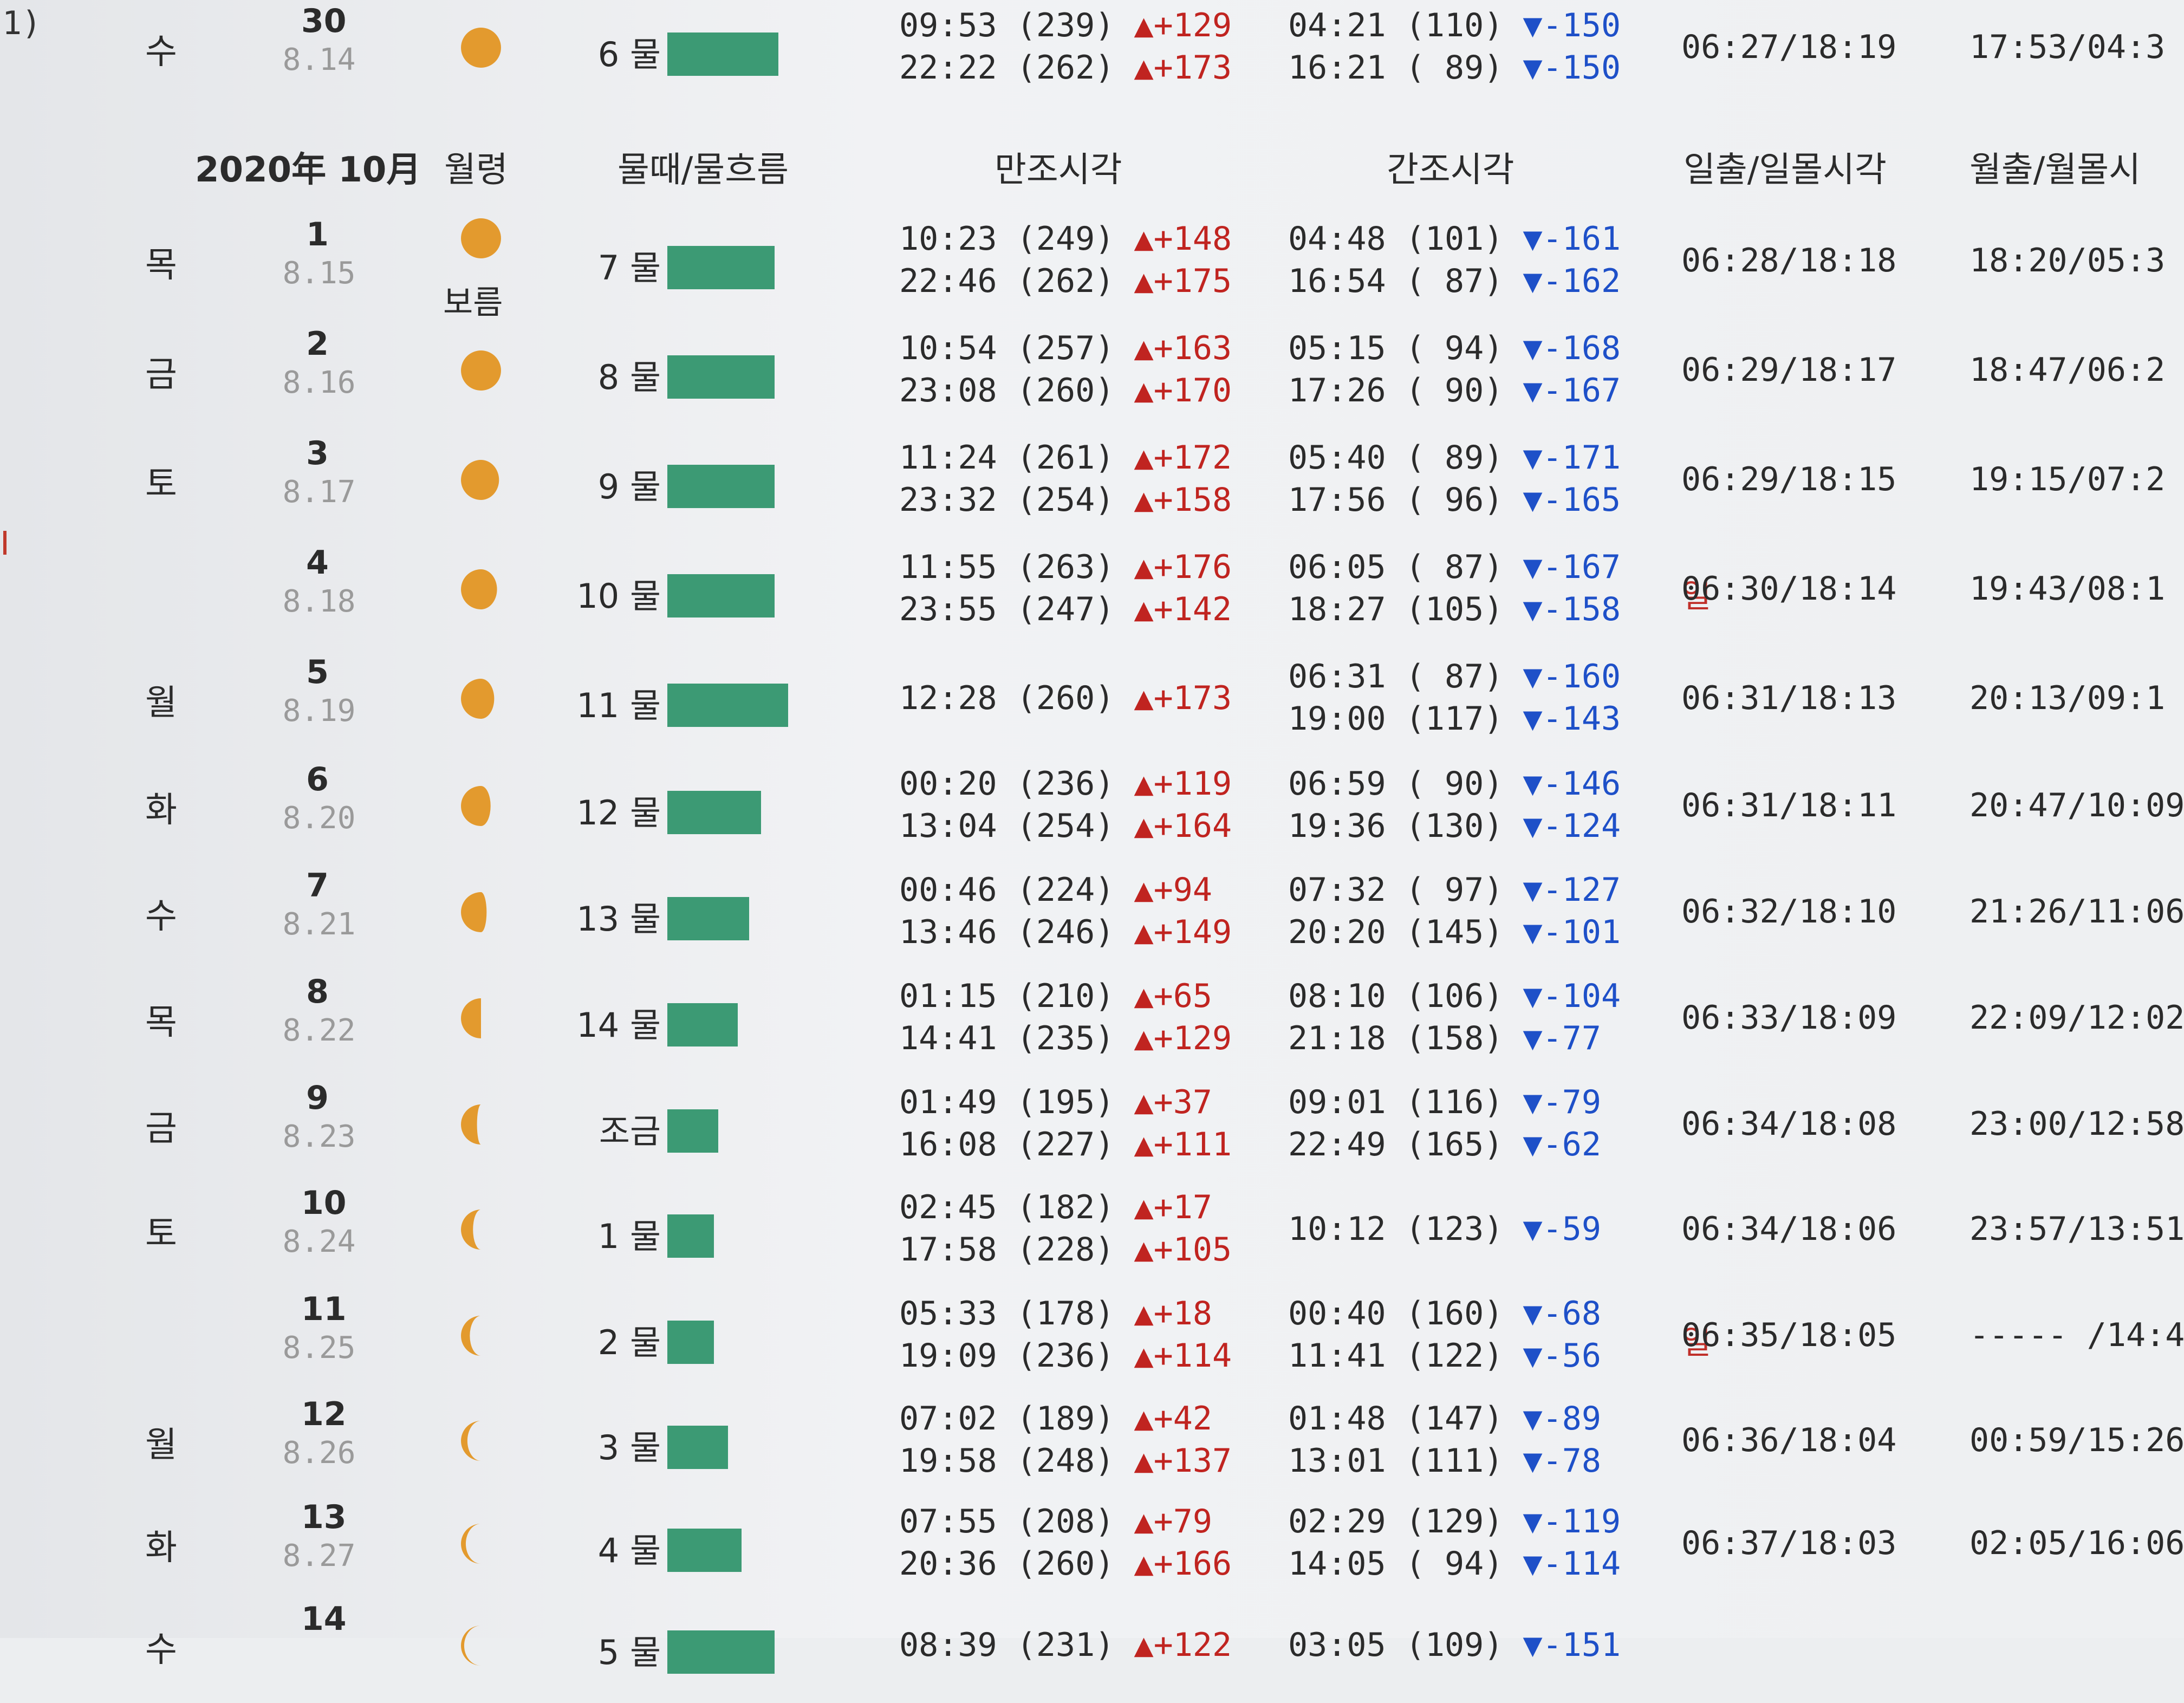 The height and width of the screenshot is (1703, 2184). Describe the element at coordinates (1016, 1313) in the screenshot. I see `high-tide-time: 05:33 (178)` at that location.